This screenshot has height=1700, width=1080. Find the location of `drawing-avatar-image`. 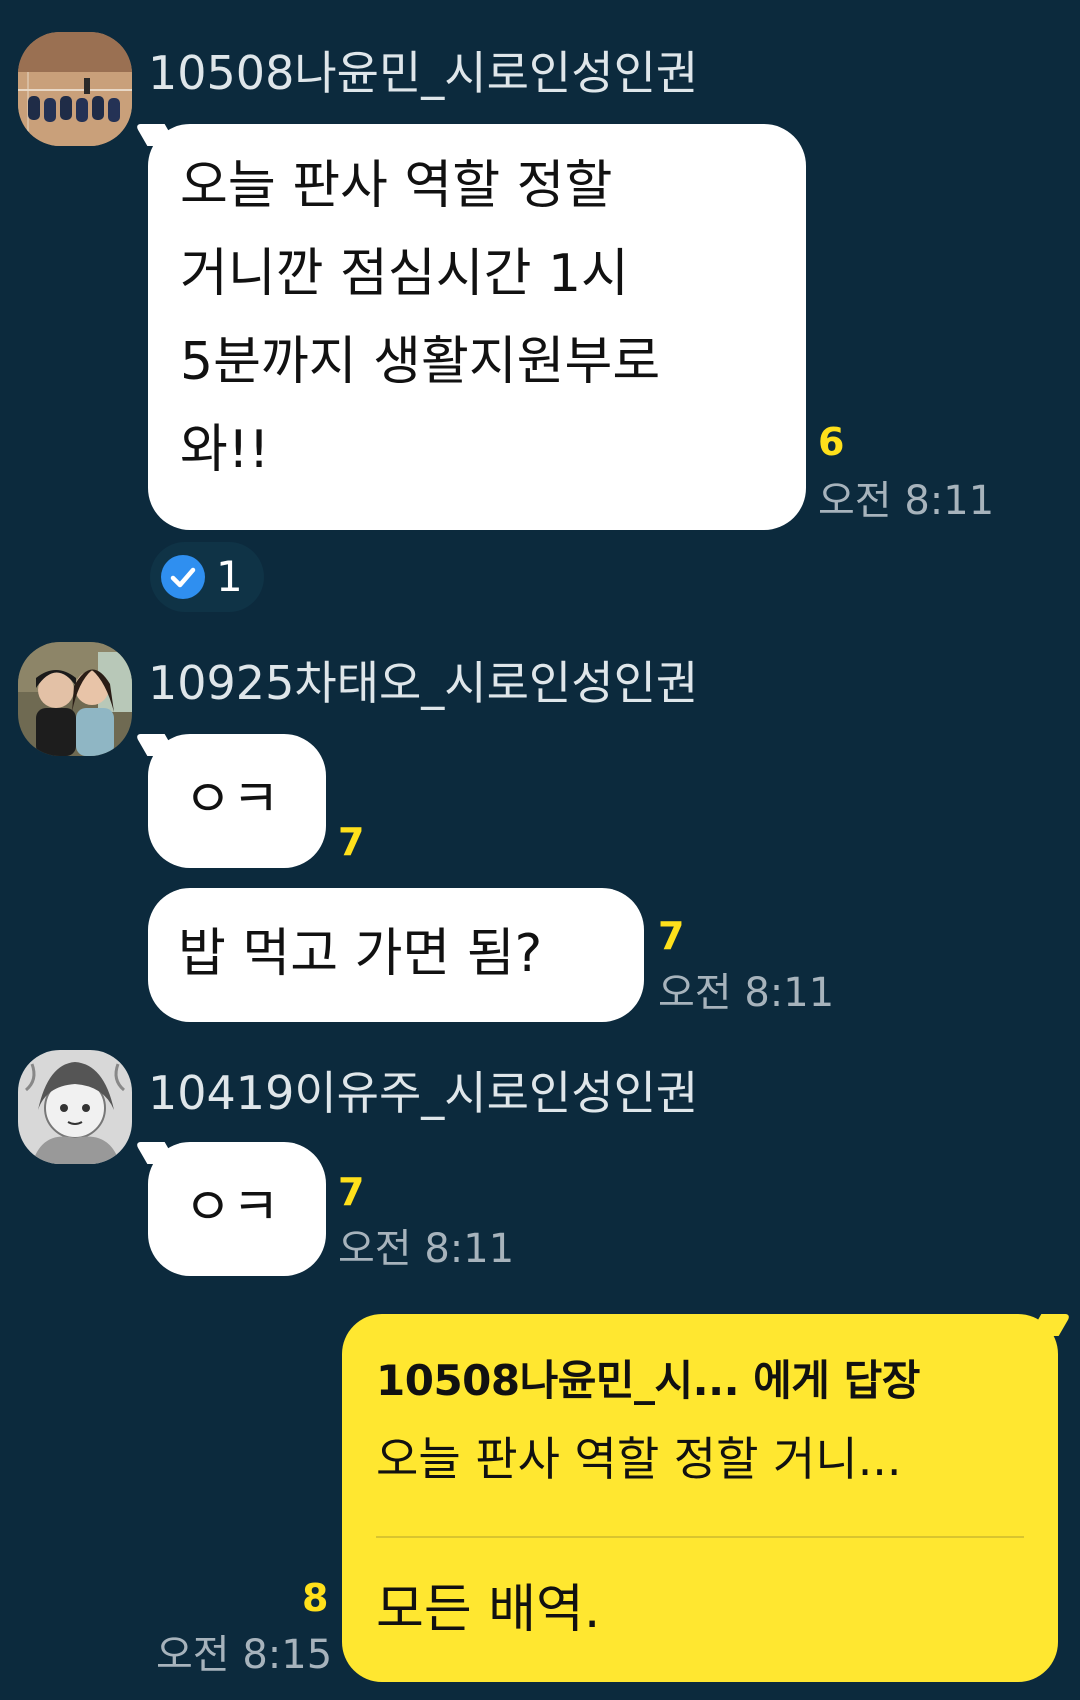

drawing-avatar-image is located at coordinates (75, 1107).